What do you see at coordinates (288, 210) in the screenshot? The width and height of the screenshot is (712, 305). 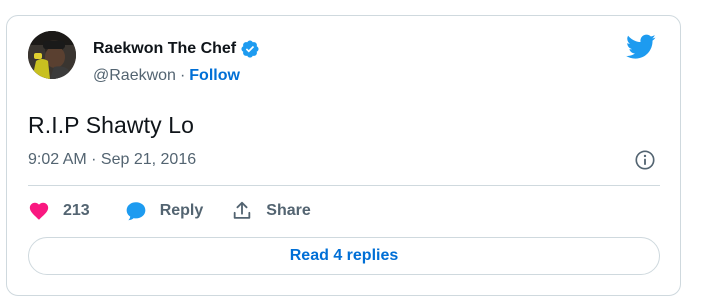 I see `share-label: Share` at bounding box center [288, 210].